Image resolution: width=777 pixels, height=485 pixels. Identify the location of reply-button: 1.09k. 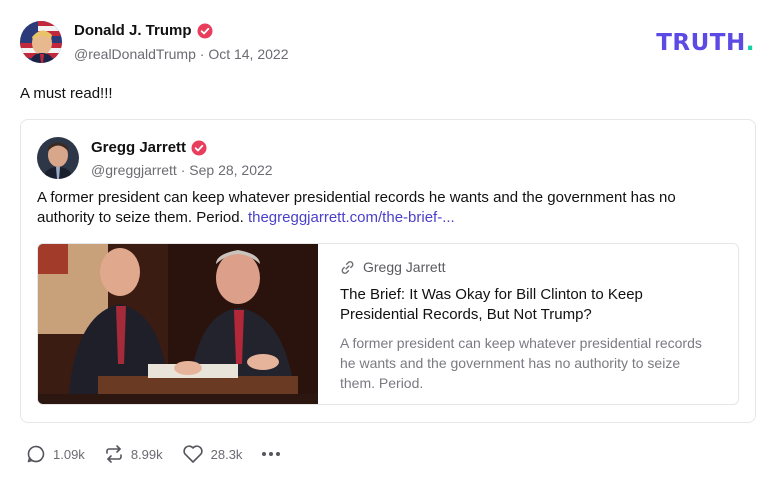
(55, 454).